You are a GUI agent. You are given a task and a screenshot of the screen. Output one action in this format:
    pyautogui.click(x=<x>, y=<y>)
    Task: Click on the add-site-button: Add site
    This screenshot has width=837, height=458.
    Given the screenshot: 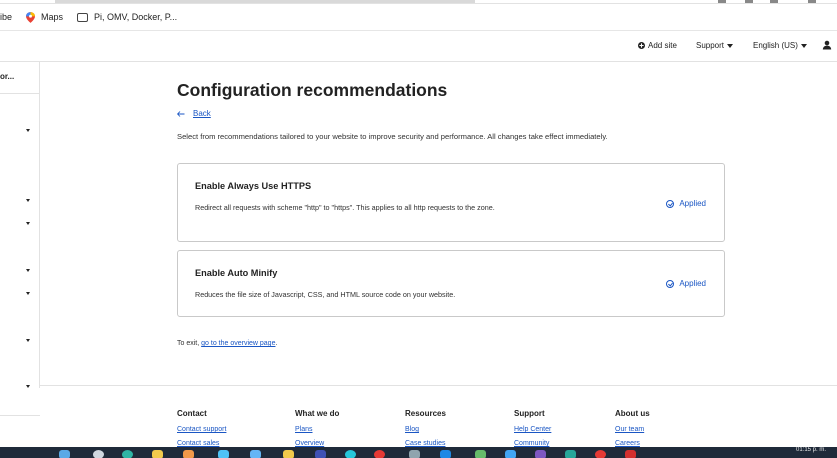 What is the action you would take?
    pyautogui.click(x=657, y=45)
    